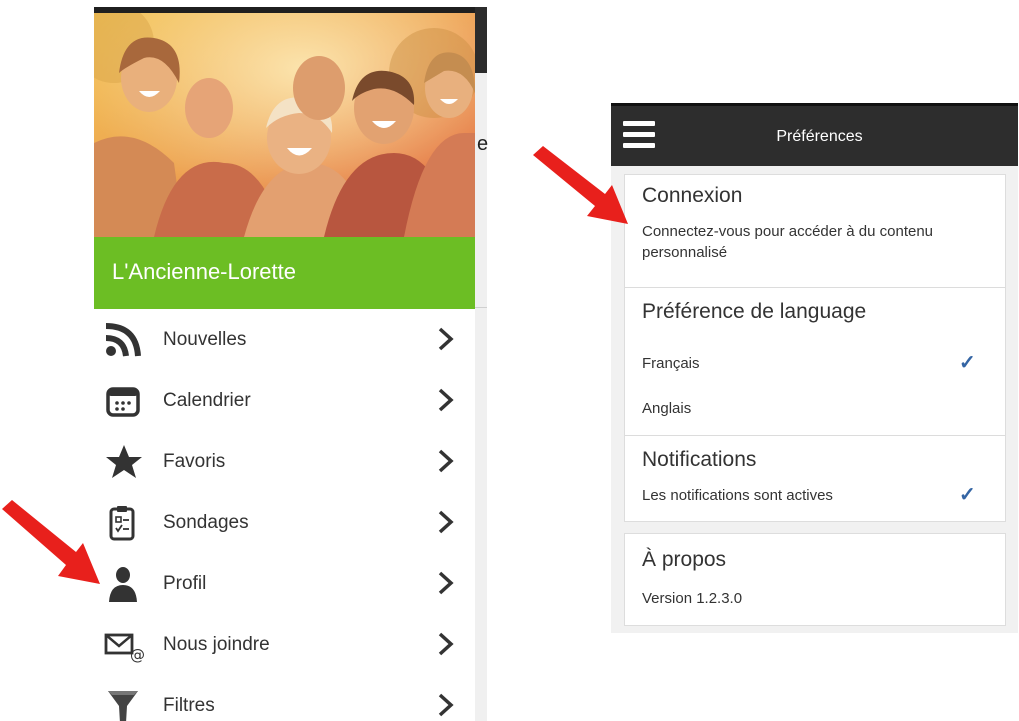  I want to click on city-name: L'Ancienne-Lorette, so click(204, 271).